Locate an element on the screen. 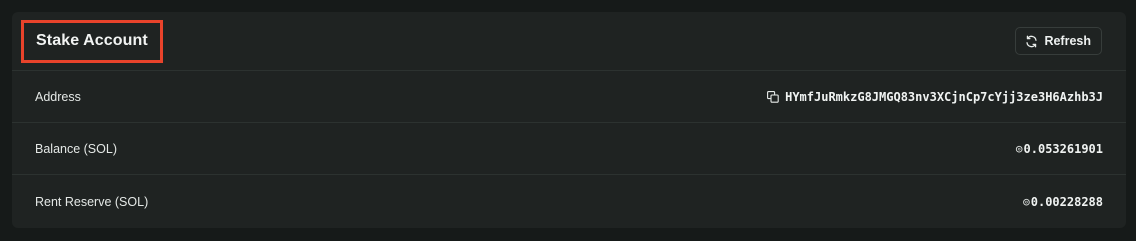  rent-reserve-value: ◎ 0.00228288 is located at coordinates (1063, 202).